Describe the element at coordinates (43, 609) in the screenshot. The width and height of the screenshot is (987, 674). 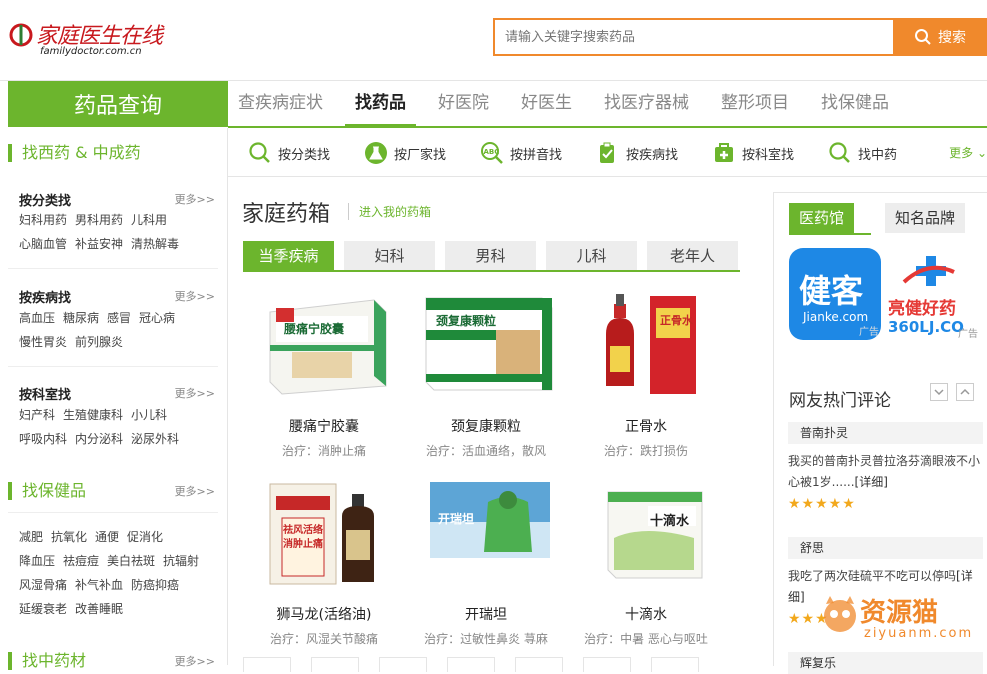
I see `sidebar-link: 延缓衰老` at that location.